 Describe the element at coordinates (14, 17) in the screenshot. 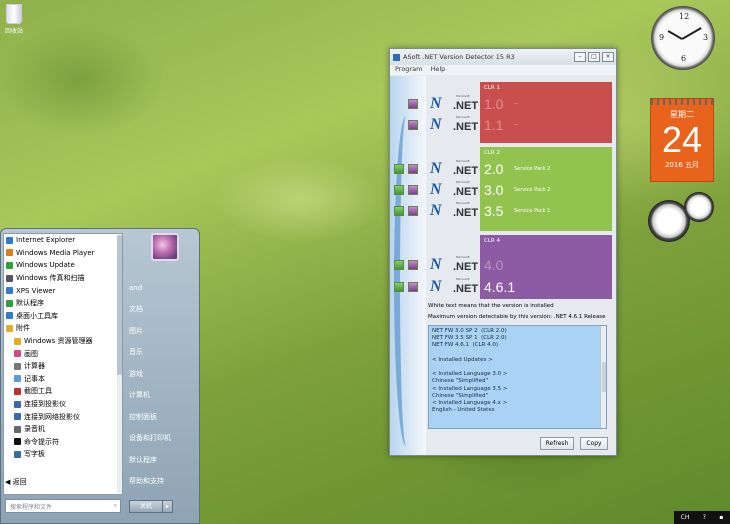

I see `recycle-bin-shortcut: 回收站` at that location.